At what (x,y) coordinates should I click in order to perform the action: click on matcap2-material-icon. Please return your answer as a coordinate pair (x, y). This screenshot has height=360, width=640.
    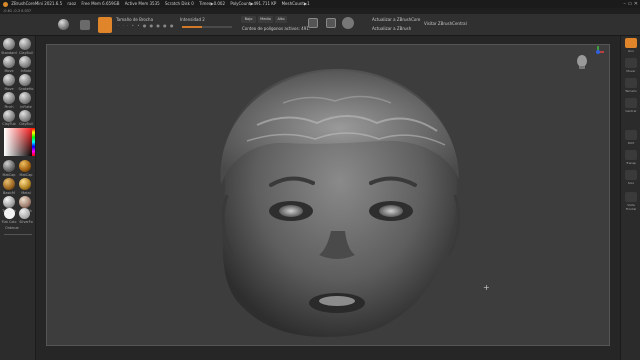
    Looking at the image, I should click on (25, 166).